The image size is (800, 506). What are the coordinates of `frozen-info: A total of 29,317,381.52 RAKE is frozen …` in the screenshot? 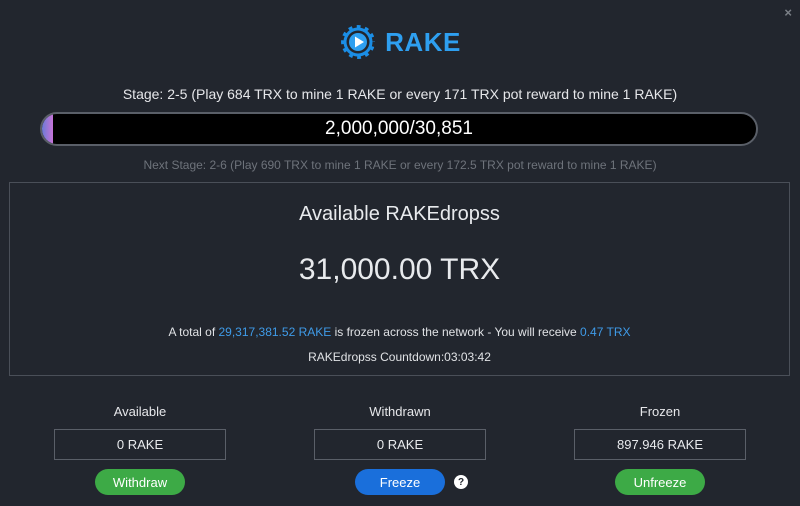 It's located at (399, 332).